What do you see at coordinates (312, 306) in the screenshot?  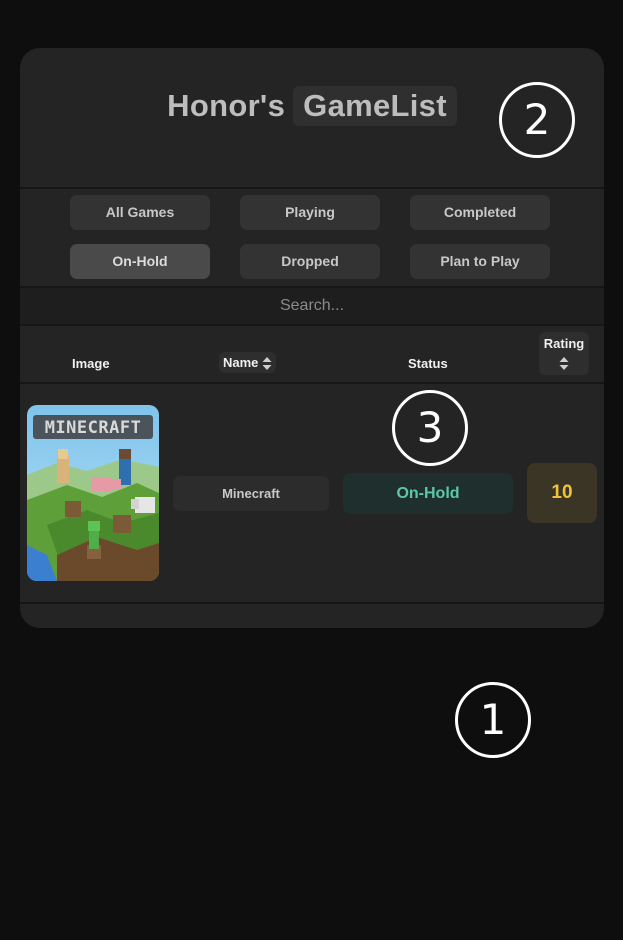 I see `search-input` at bounding box center [312, 306].